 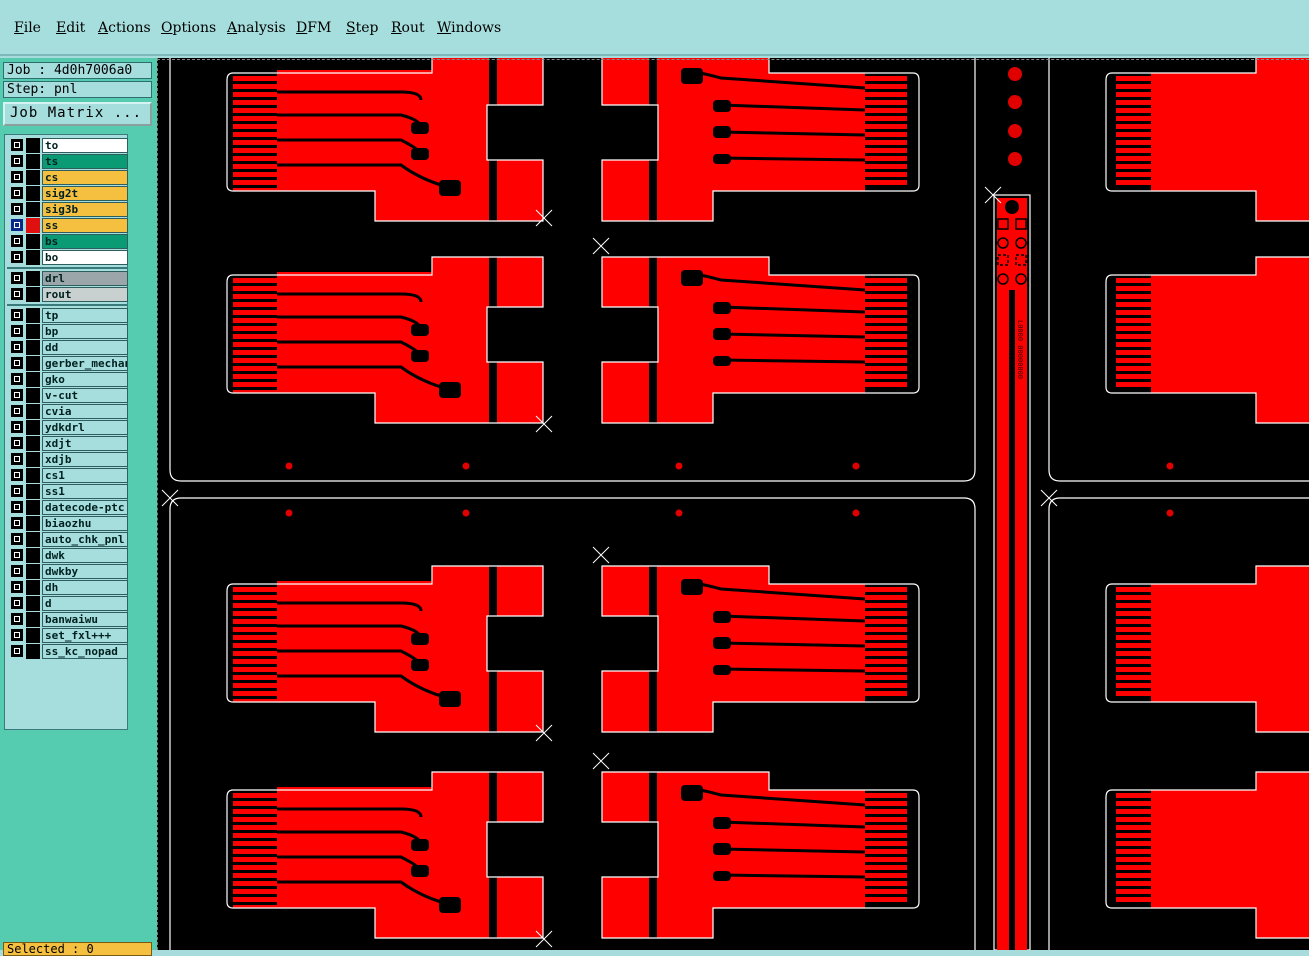 I want to click on layer-name: drl, so click(x=85, y=278).